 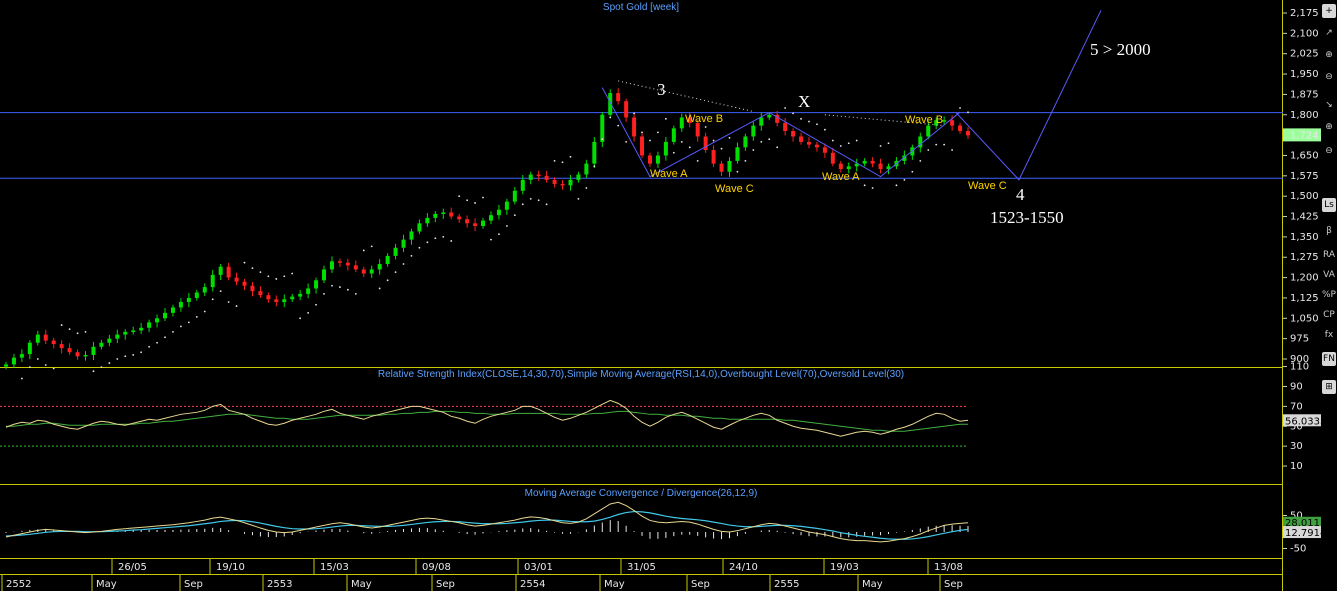 What do you see at coordinates (1329, 33) in the screenshot?
I see `toolbar-button: ↗` at bounding box center [1329, 33].